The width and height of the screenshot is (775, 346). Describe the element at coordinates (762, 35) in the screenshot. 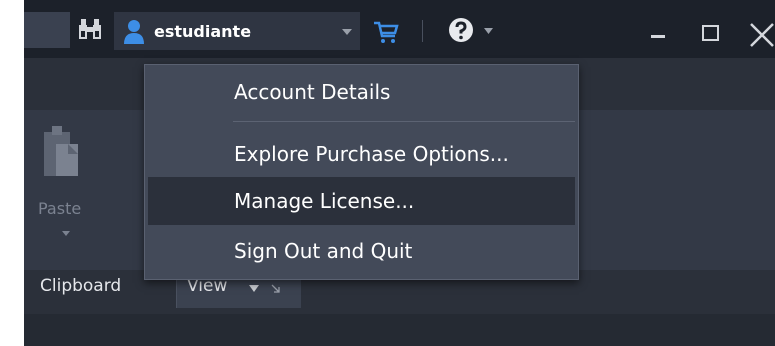

I see `close-icon` at that location.